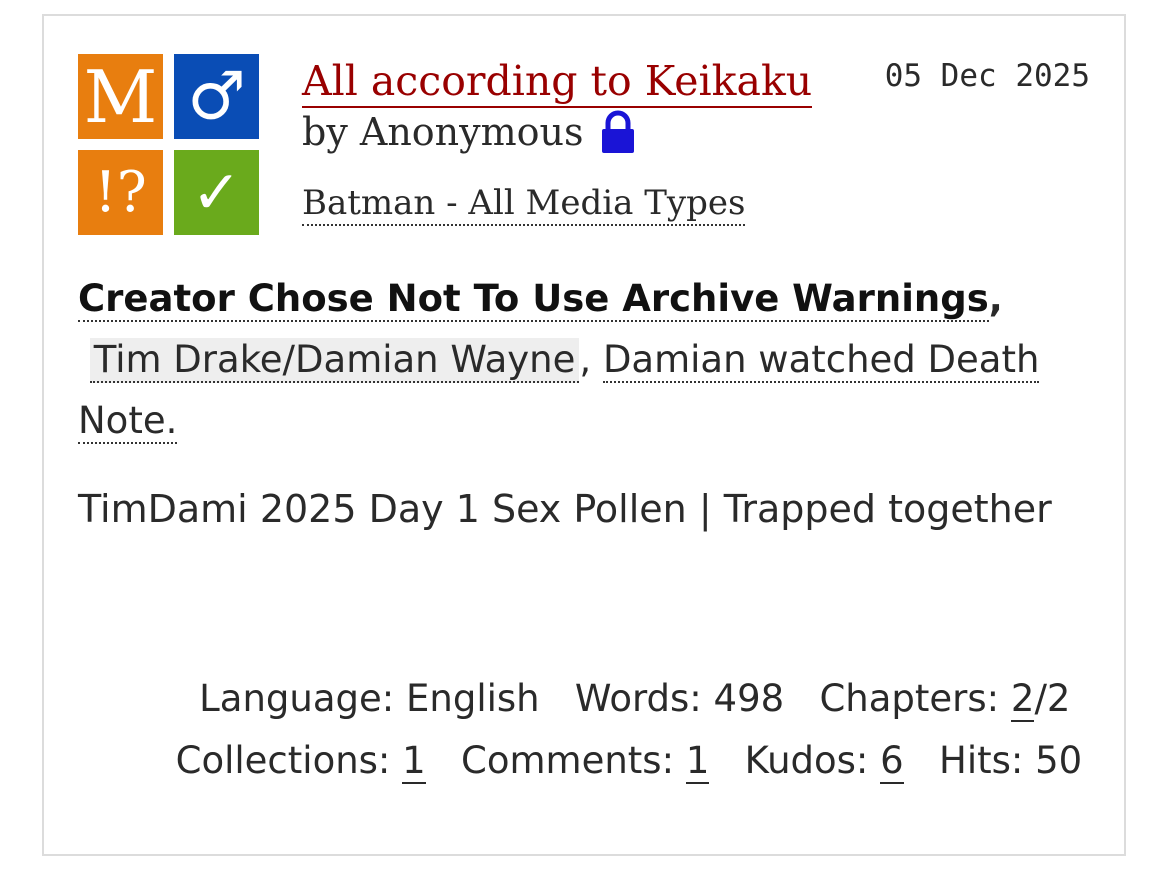  I want to click on required-tags: M ♂ !? ✓, so click(171, 147).